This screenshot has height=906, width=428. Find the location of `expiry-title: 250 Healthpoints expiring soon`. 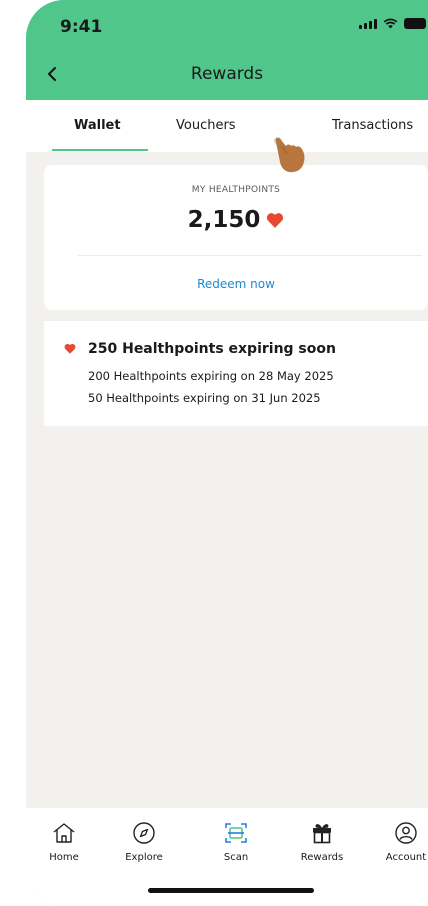

expiry-title: 250 Healthpoints expiring soon is located at coordinates (212, 349).